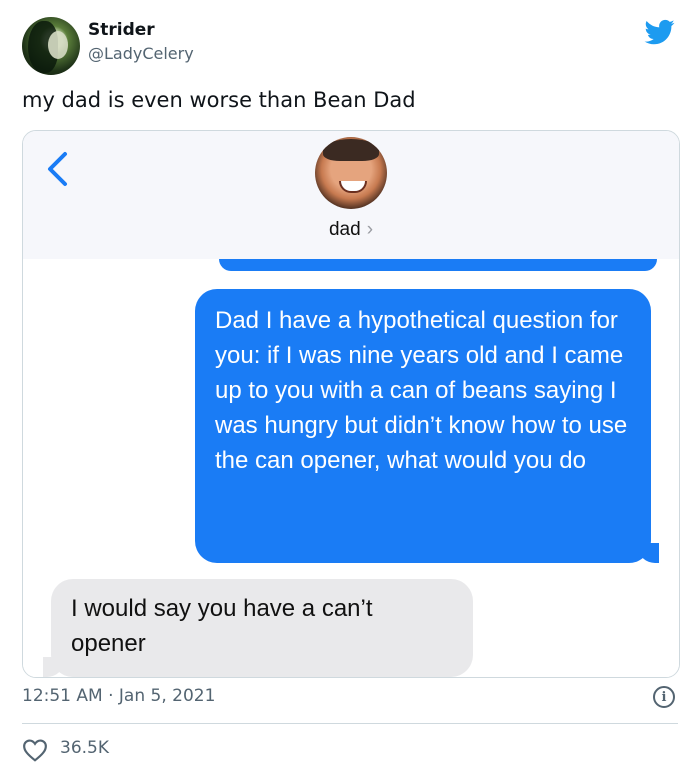  What do you see at coordinates (57, 169) in the screenshot?
I see `chevron-left-icon` at bounding box center [57, 169].